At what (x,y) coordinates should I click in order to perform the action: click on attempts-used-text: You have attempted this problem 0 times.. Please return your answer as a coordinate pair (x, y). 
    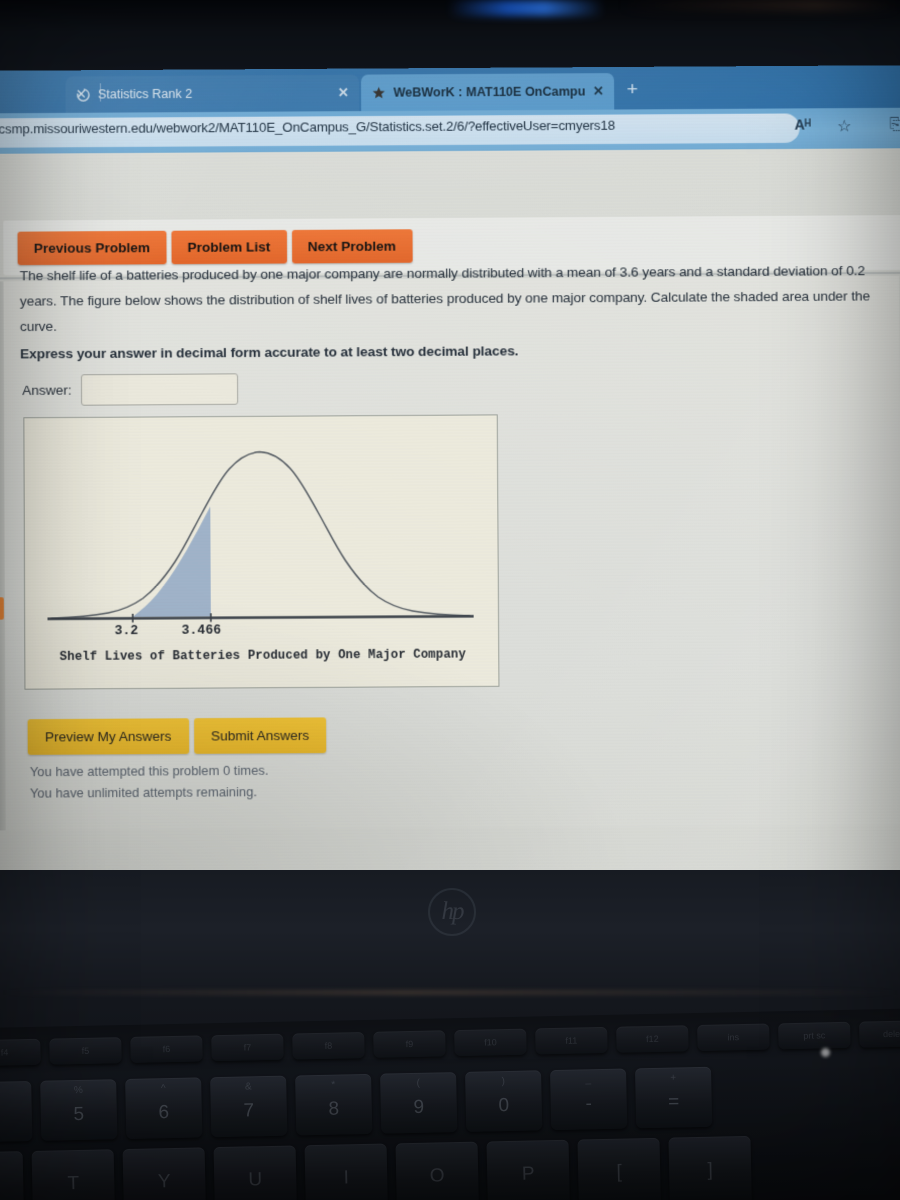
    Looking at the image, I should click on (149, 771).